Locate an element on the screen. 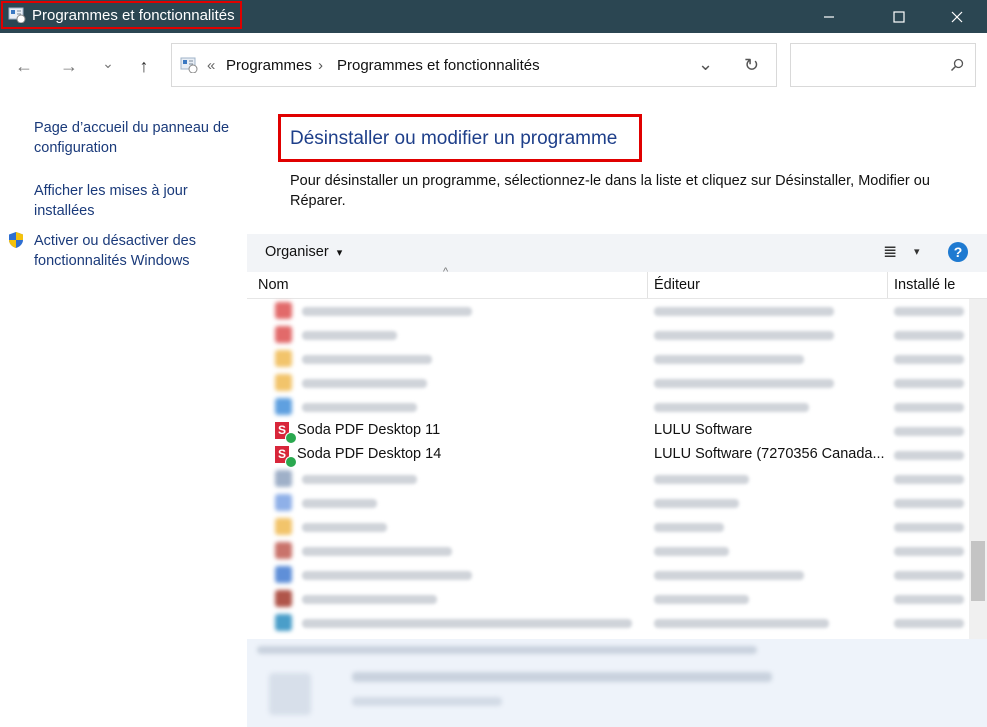 The width and height of the screenshot is (987, 727). column-installed-header: Installé le is located at coordinates (924, 285).